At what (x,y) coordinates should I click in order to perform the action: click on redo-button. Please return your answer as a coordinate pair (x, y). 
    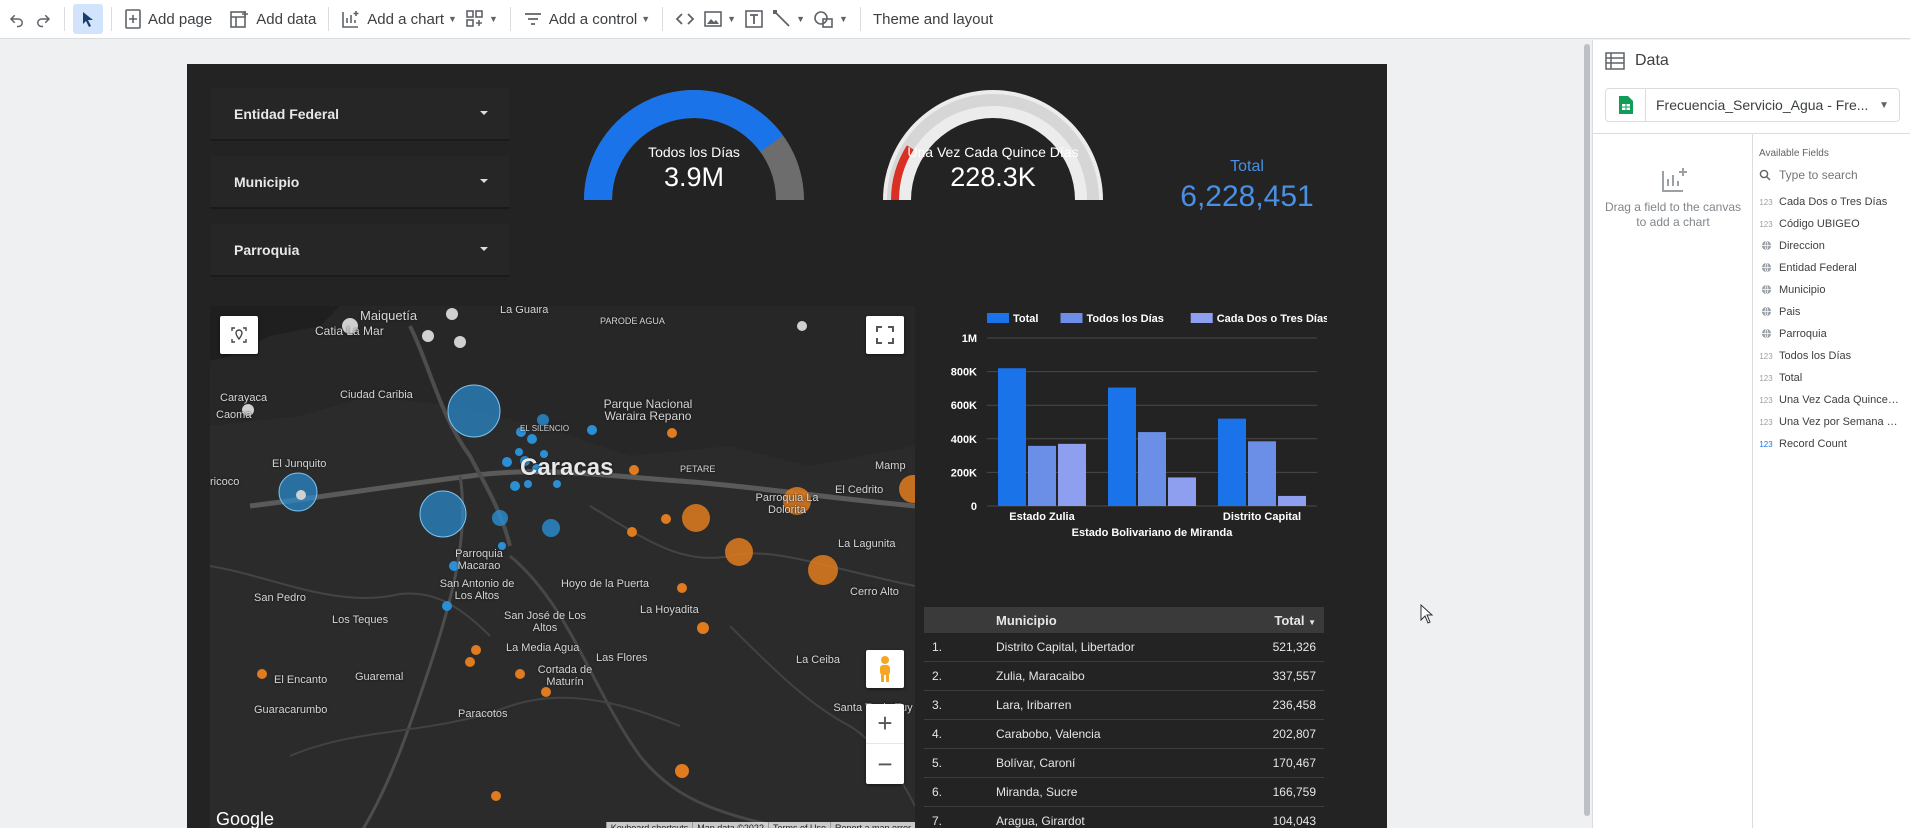
    Looking at the image, I should click on (43, 19).